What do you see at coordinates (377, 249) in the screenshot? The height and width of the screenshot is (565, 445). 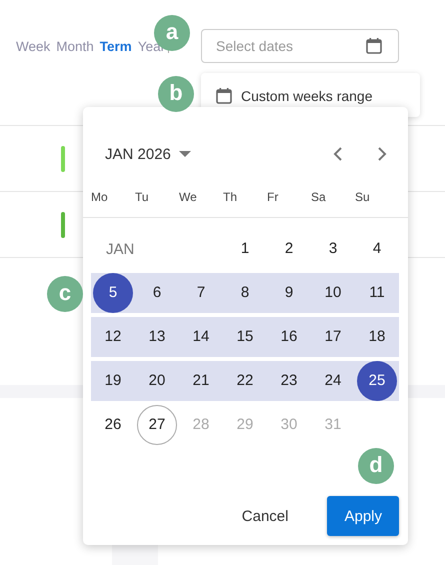 I see `calendar-day: 4` at bounding box center [377, 249].